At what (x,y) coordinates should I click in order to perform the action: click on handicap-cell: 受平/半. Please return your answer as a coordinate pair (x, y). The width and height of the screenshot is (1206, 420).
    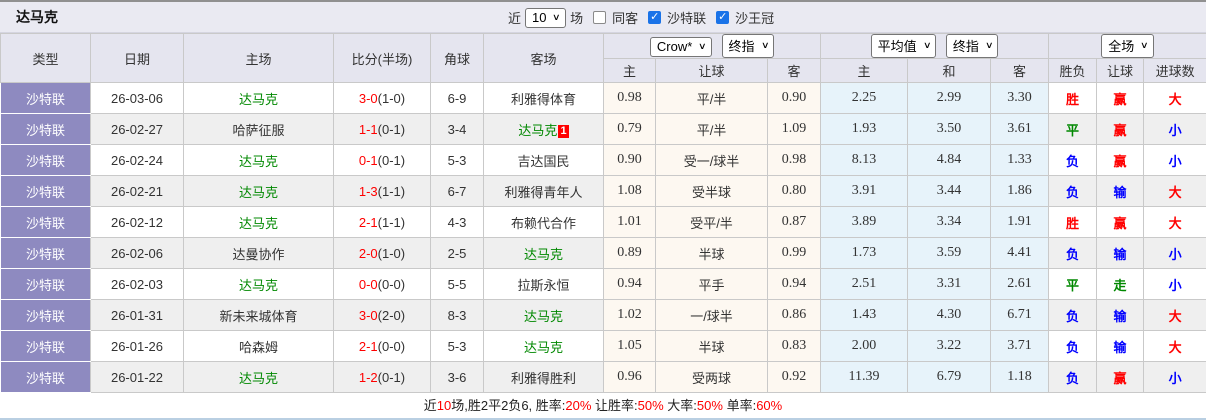
    Looking at the image, I should click on (711, 222).